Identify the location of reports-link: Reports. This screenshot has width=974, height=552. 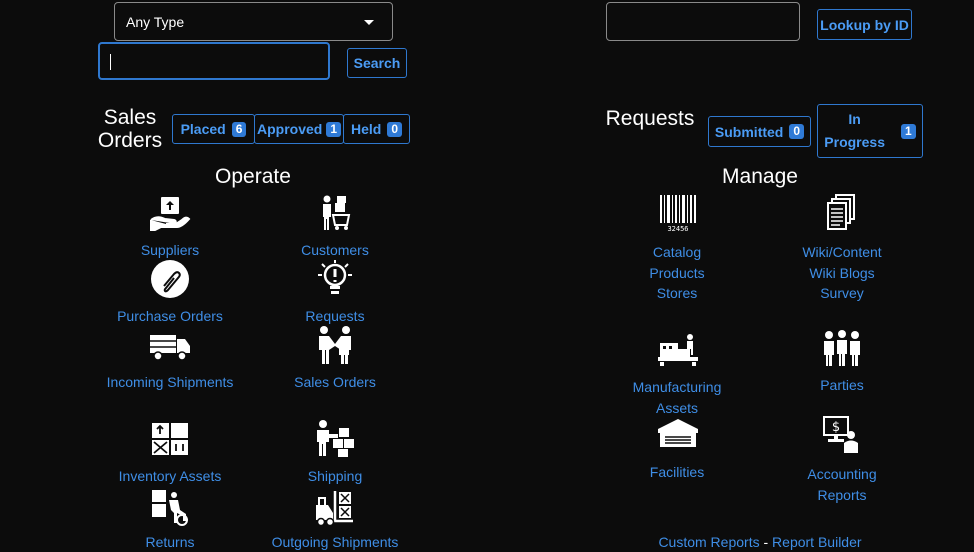
(842, 495).